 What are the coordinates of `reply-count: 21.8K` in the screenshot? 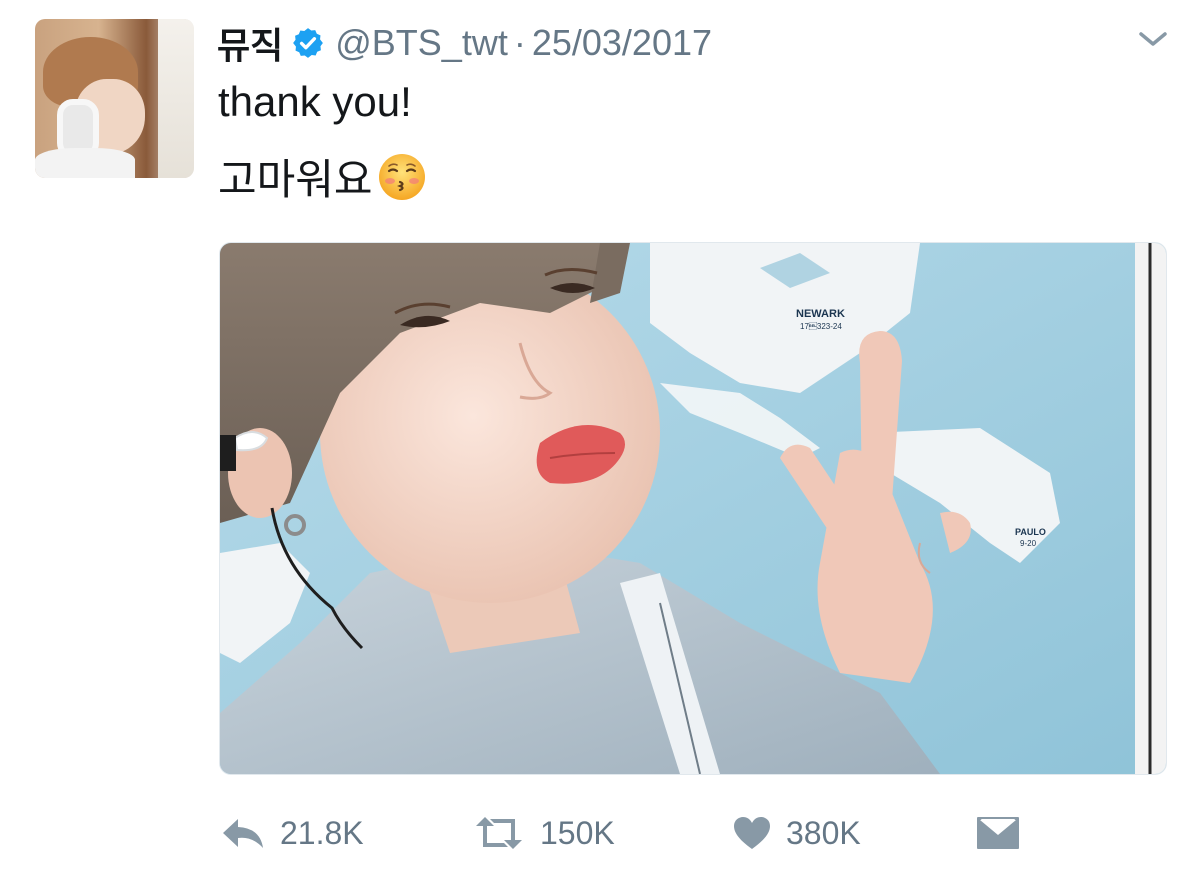 It's located at (322, 832).